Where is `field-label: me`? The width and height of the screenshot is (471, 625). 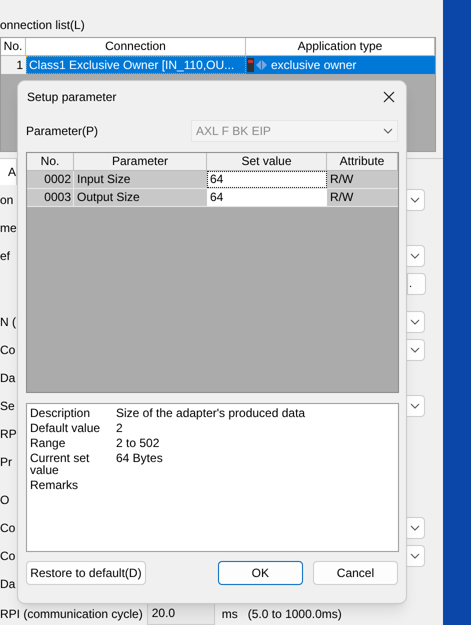 field-label: me is located at coordinates (8, 228).